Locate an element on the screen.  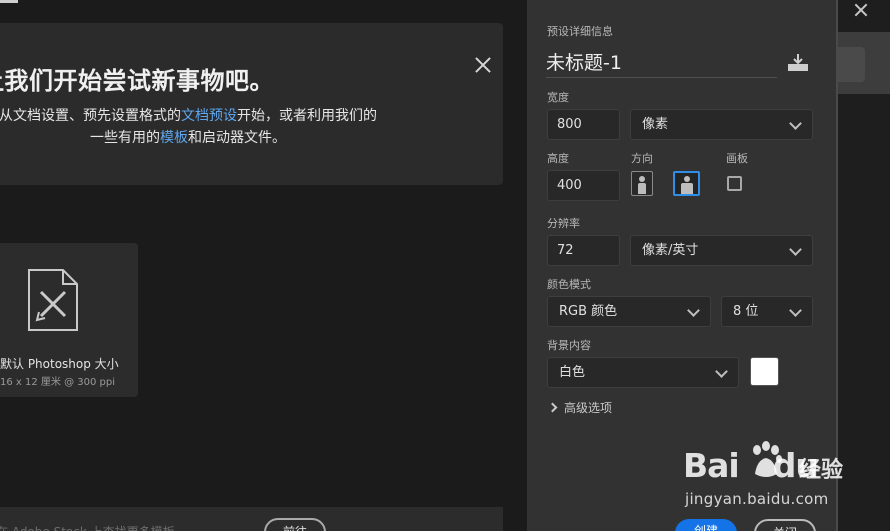
welcome-text-part: 和启动器文件。 is located at coordinates (237, 138).